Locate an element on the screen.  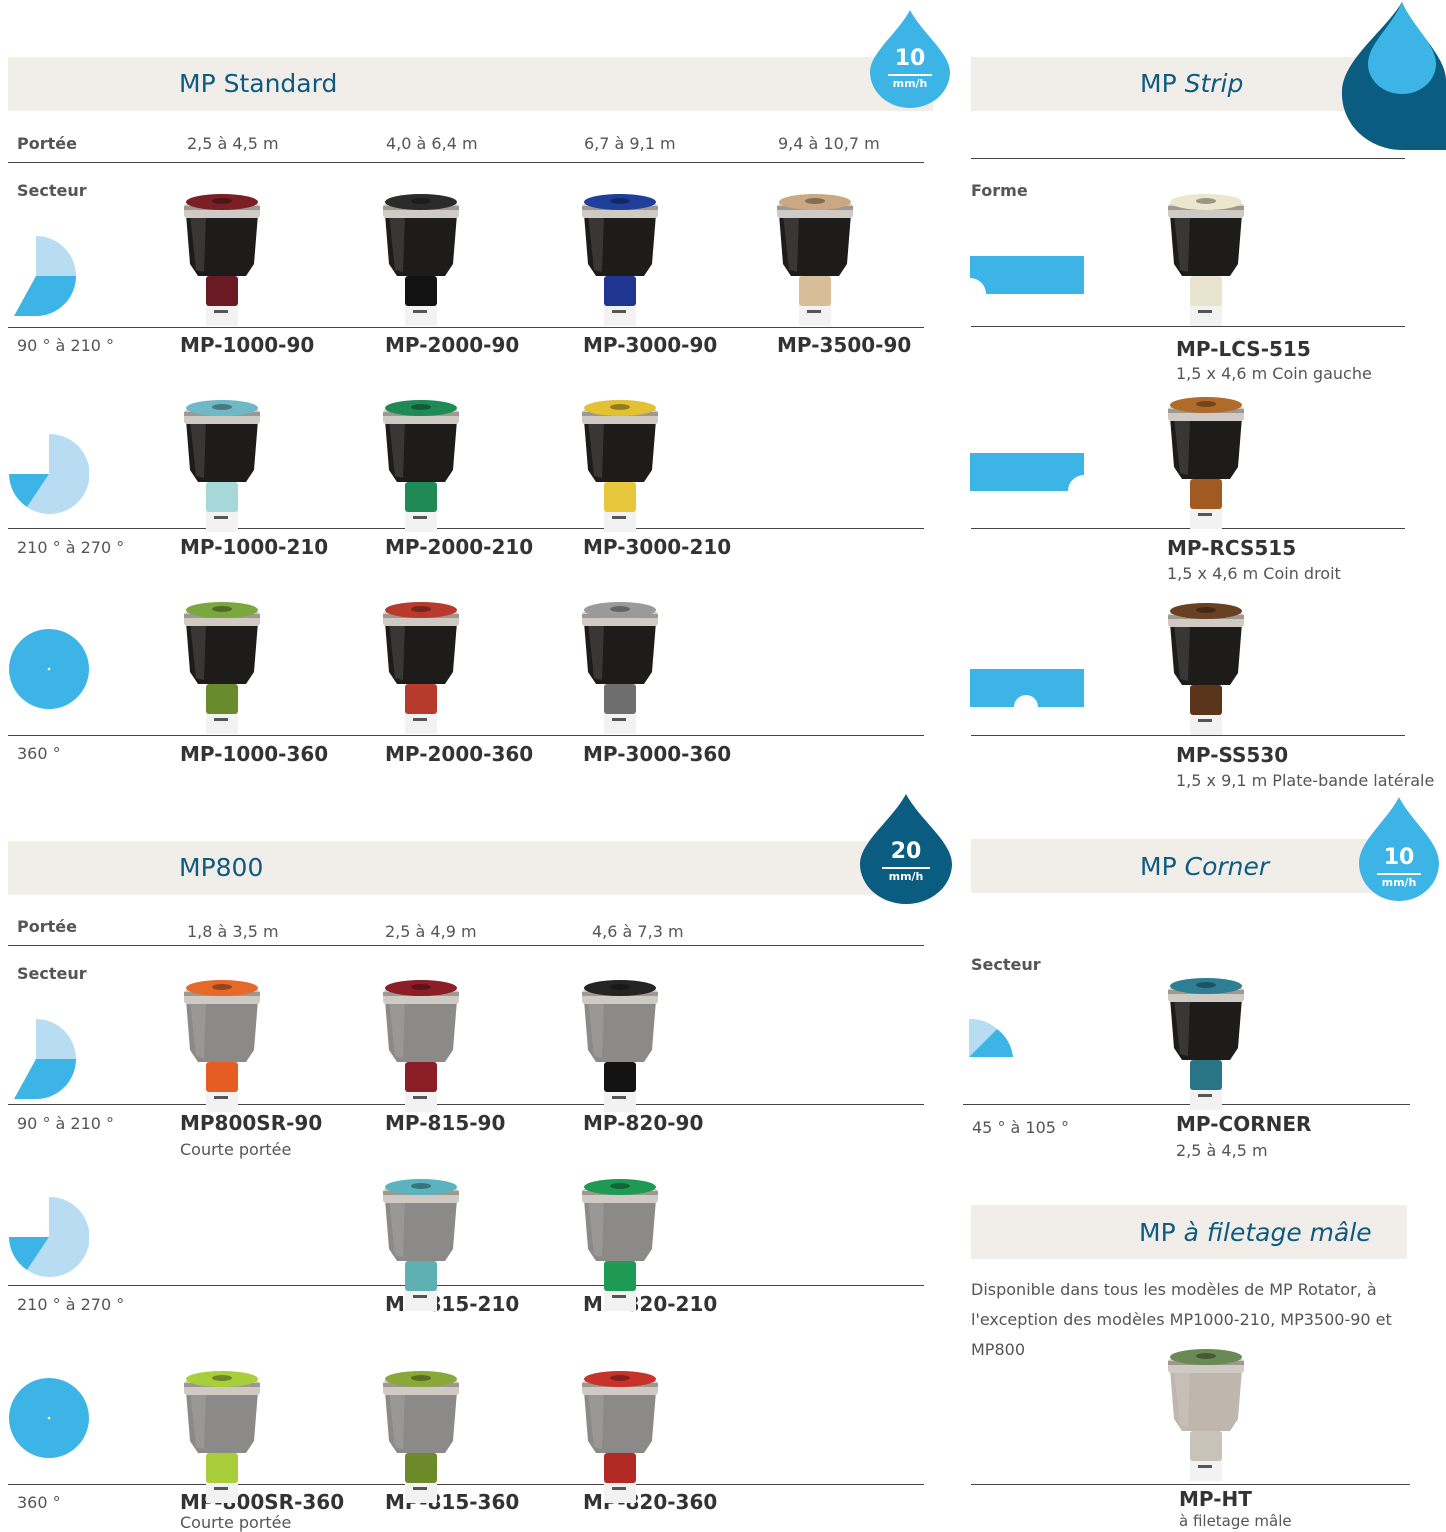
model-desc: à filetage mâle is located at coordinates (1235, 1521).